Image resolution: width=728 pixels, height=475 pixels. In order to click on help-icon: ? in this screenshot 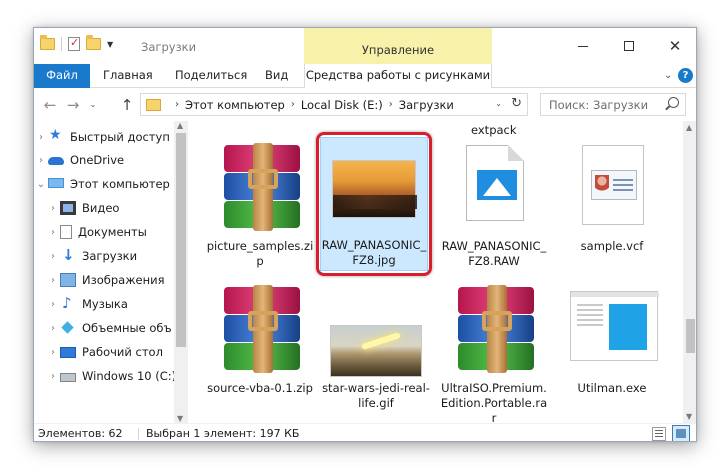, I will do `click(685, 75)`.